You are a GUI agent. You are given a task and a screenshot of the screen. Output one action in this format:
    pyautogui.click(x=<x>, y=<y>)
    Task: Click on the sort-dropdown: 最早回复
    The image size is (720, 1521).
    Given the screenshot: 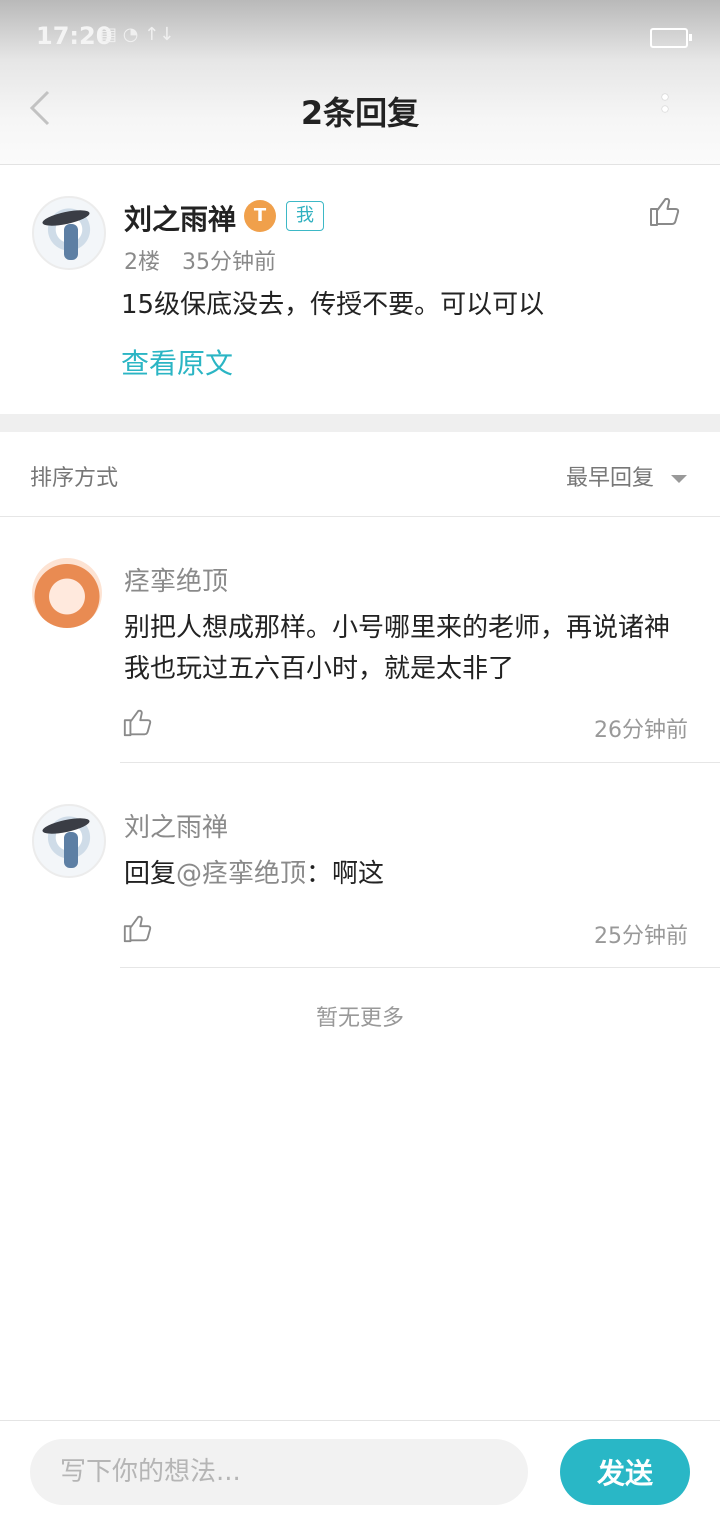 What is the action you would take?
    pyautogui.click(x=627, y=476)
    